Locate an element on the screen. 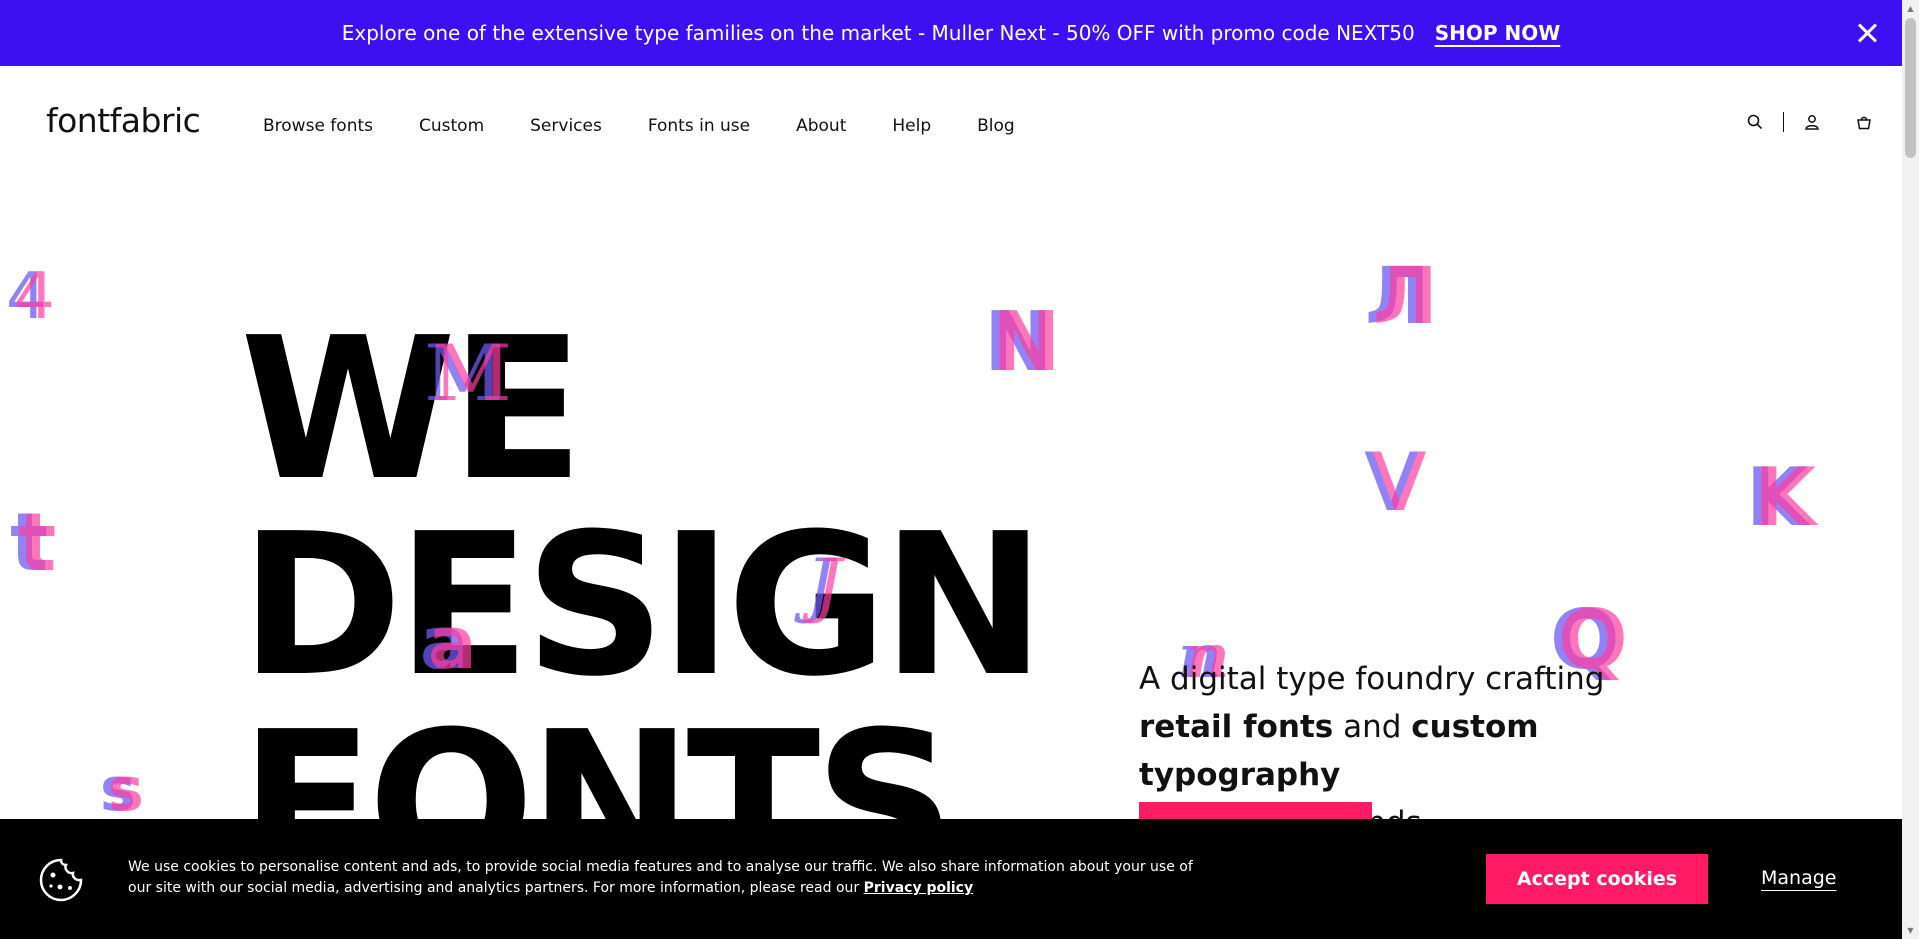 This screenshot has height=939, width=1919. cart-icon is located at coordinates (1864, 122).